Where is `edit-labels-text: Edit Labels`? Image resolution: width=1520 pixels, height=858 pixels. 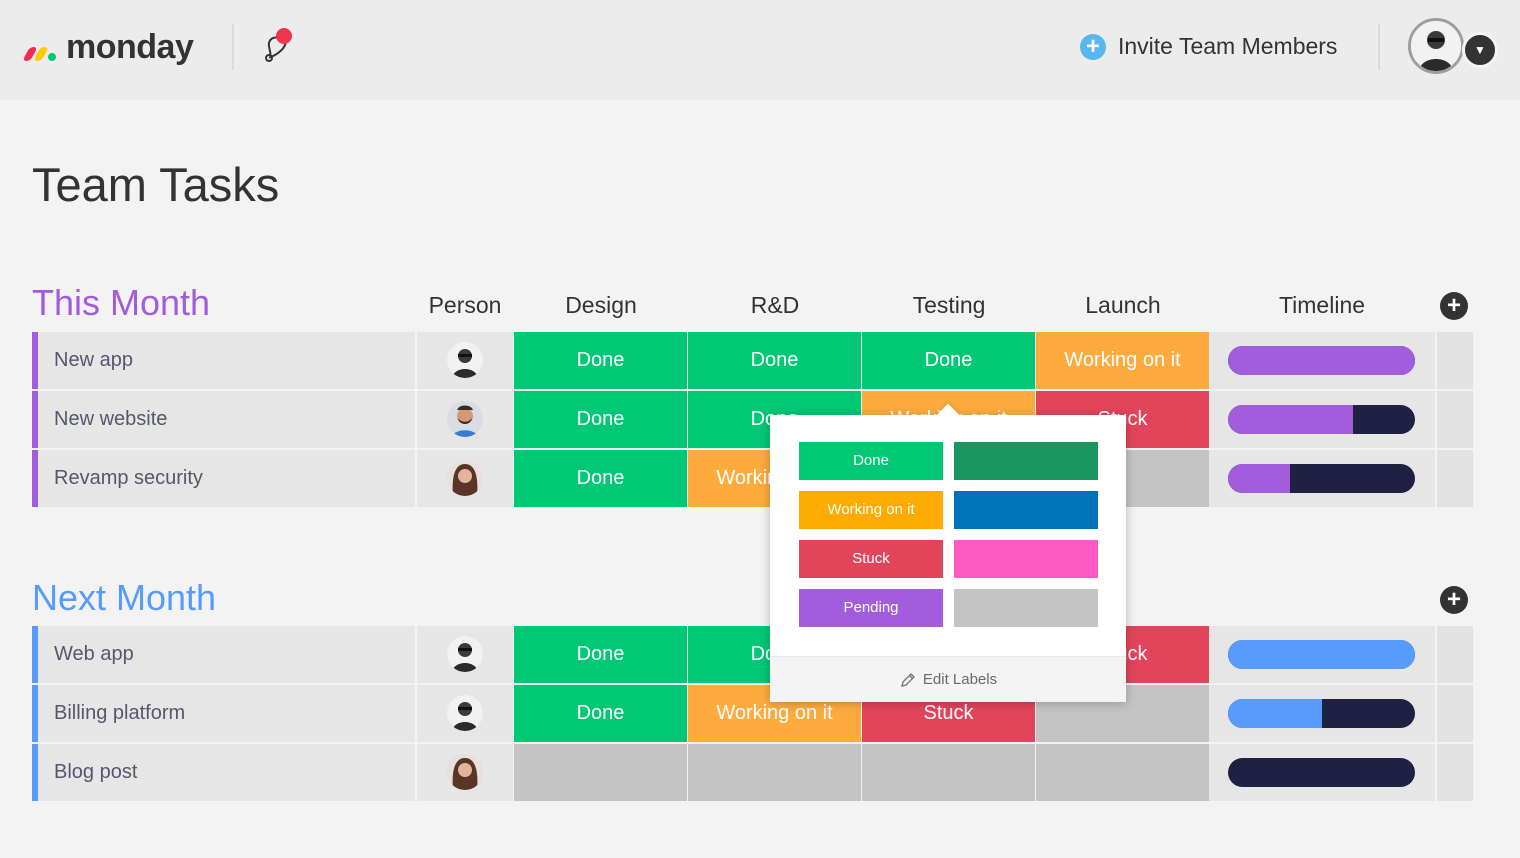 edit-labels-text: Edit Labels is located at coordinates (960, 679).